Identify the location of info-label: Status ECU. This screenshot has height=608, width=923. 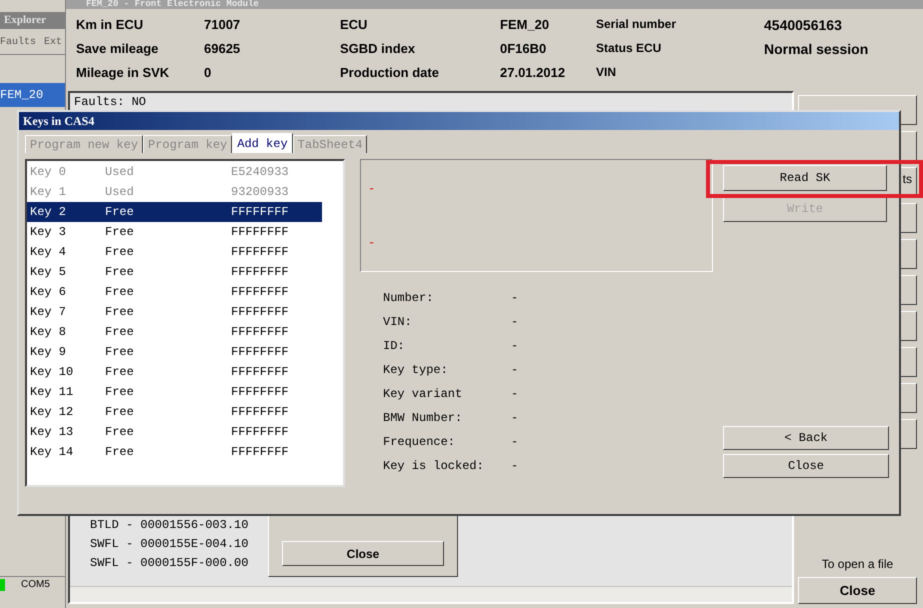
(629, 48).